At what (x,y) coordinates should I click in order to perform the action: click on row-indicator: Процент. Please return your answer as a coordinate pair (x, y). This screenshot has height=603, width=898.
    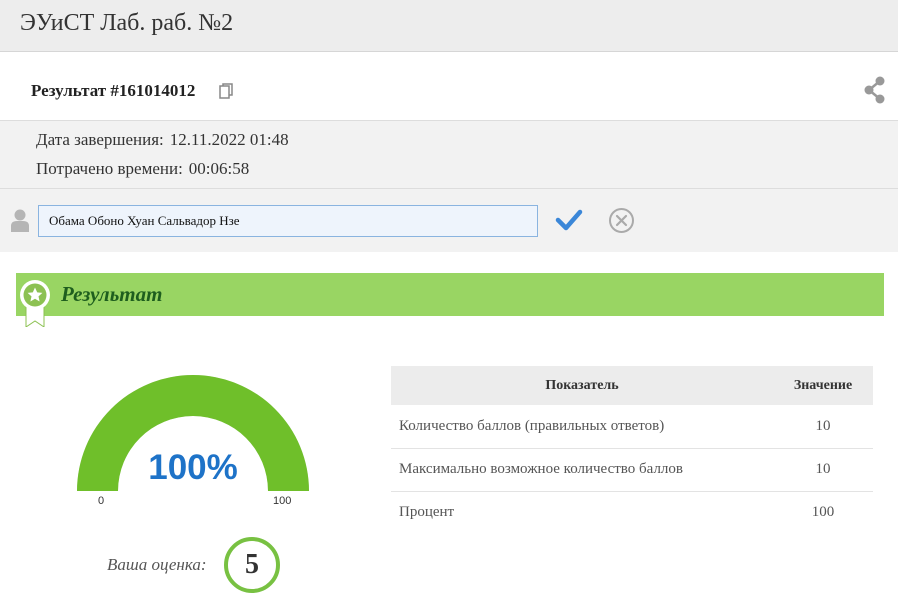
    Looking at the image, I should click on (427, 512).